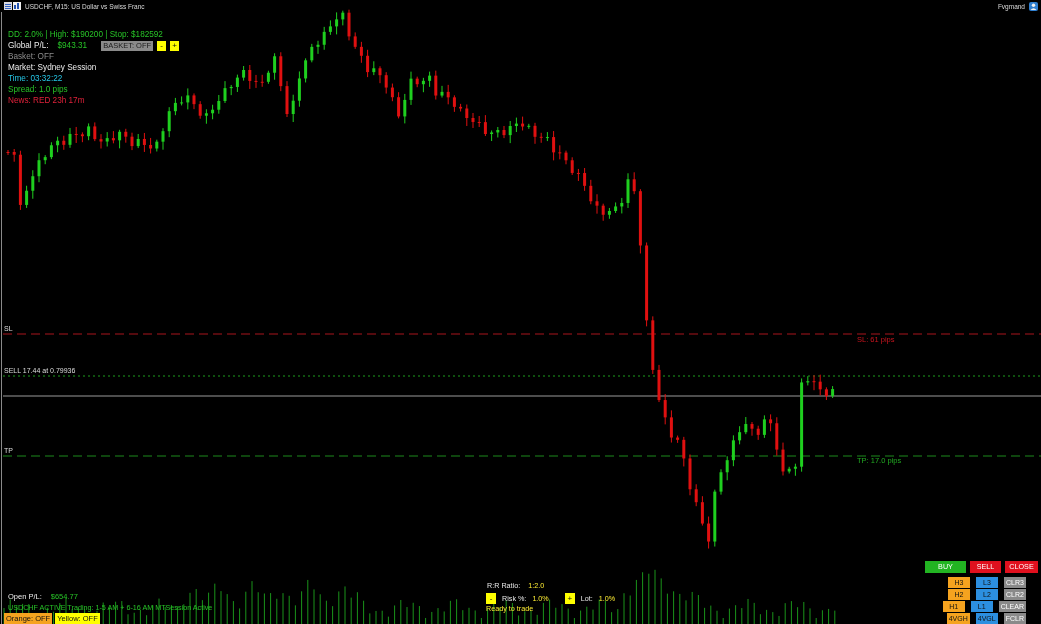 The width and height of the screenshot is (1041, 624). What do you see at coordinates (491, 598) in the screenshot?
I see `decrease-button: -` at bounding box center [491, 598].